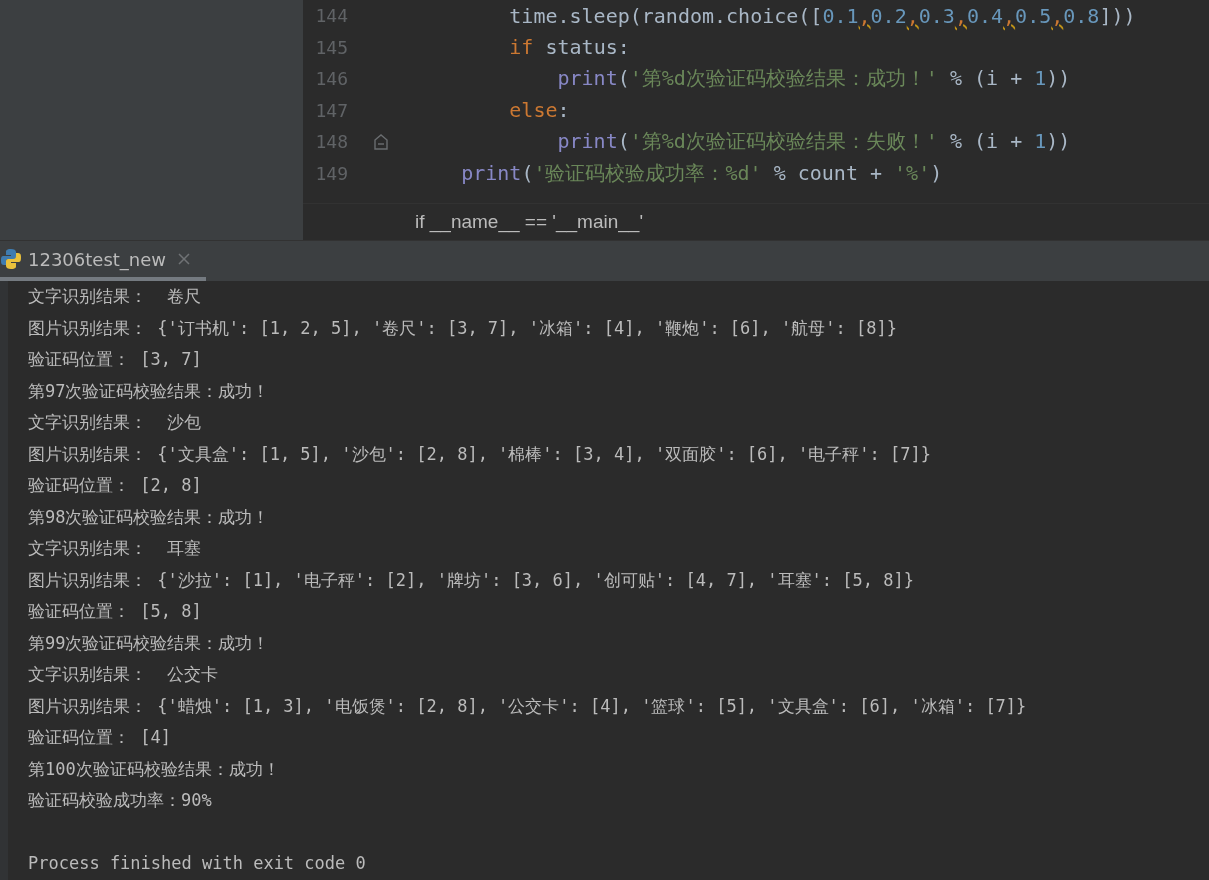 This screenshot has width=1209, height=880. I want to click on console-line: 验证码位置： [5, 8], so click(115, 611).